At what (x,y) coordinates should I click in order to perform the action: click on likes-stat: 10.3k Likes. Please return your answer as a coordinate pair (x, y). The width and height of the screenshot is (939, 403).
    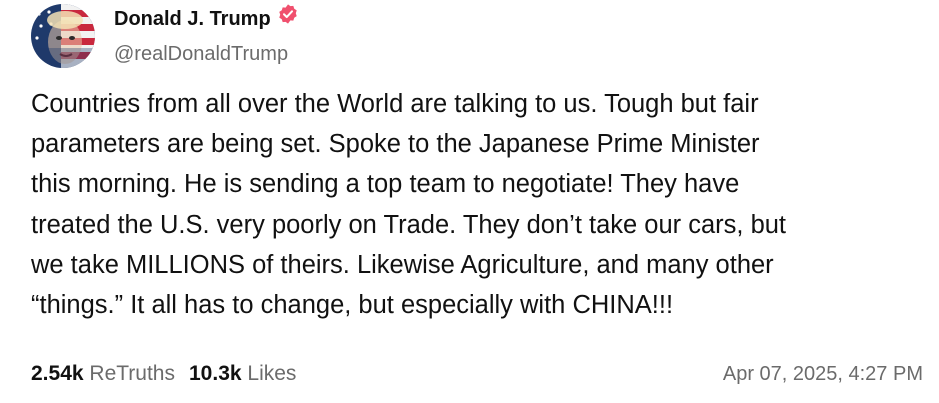
    Looking at the image, I should click on (242, 373).